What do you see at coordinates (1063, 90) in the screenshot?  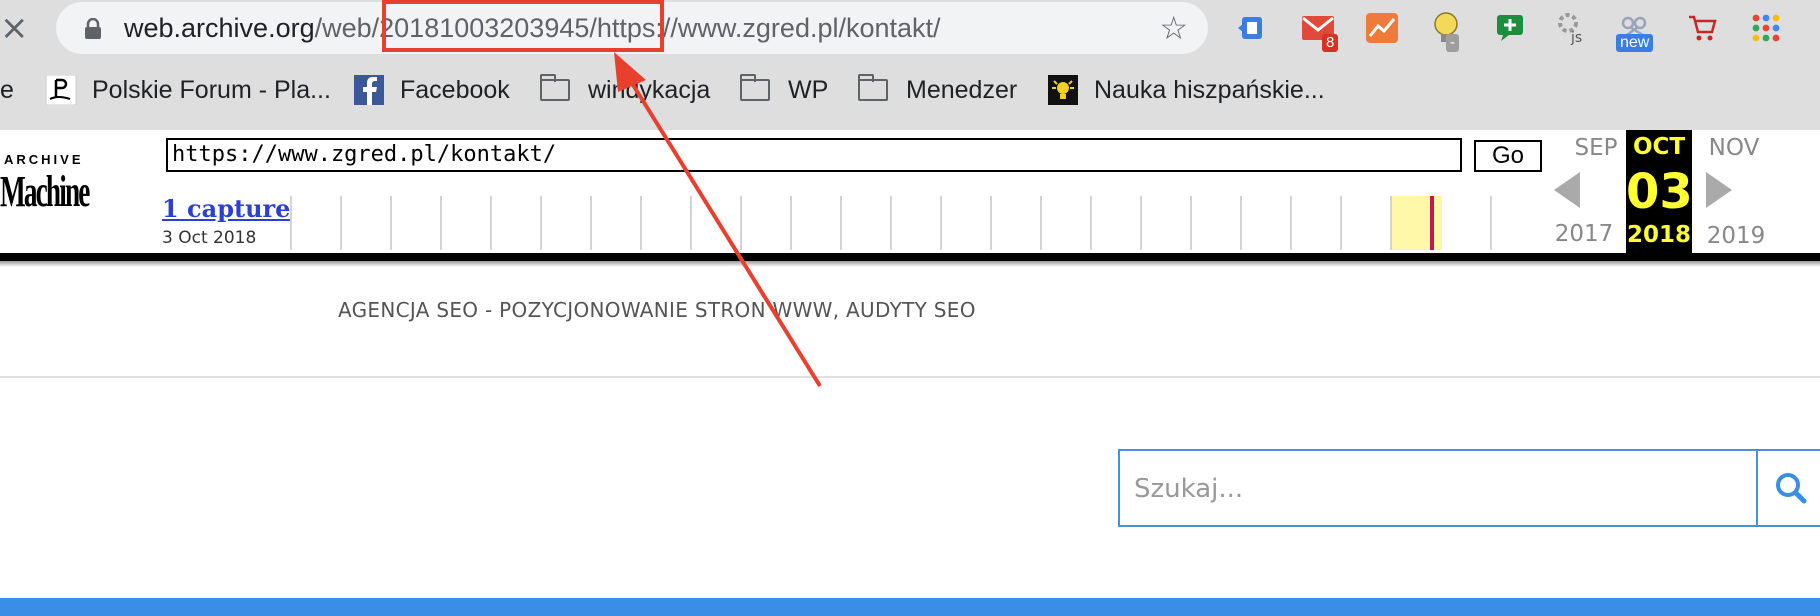 I see `lightbulb-favicon-icon` at bounding box center [1063, 90].